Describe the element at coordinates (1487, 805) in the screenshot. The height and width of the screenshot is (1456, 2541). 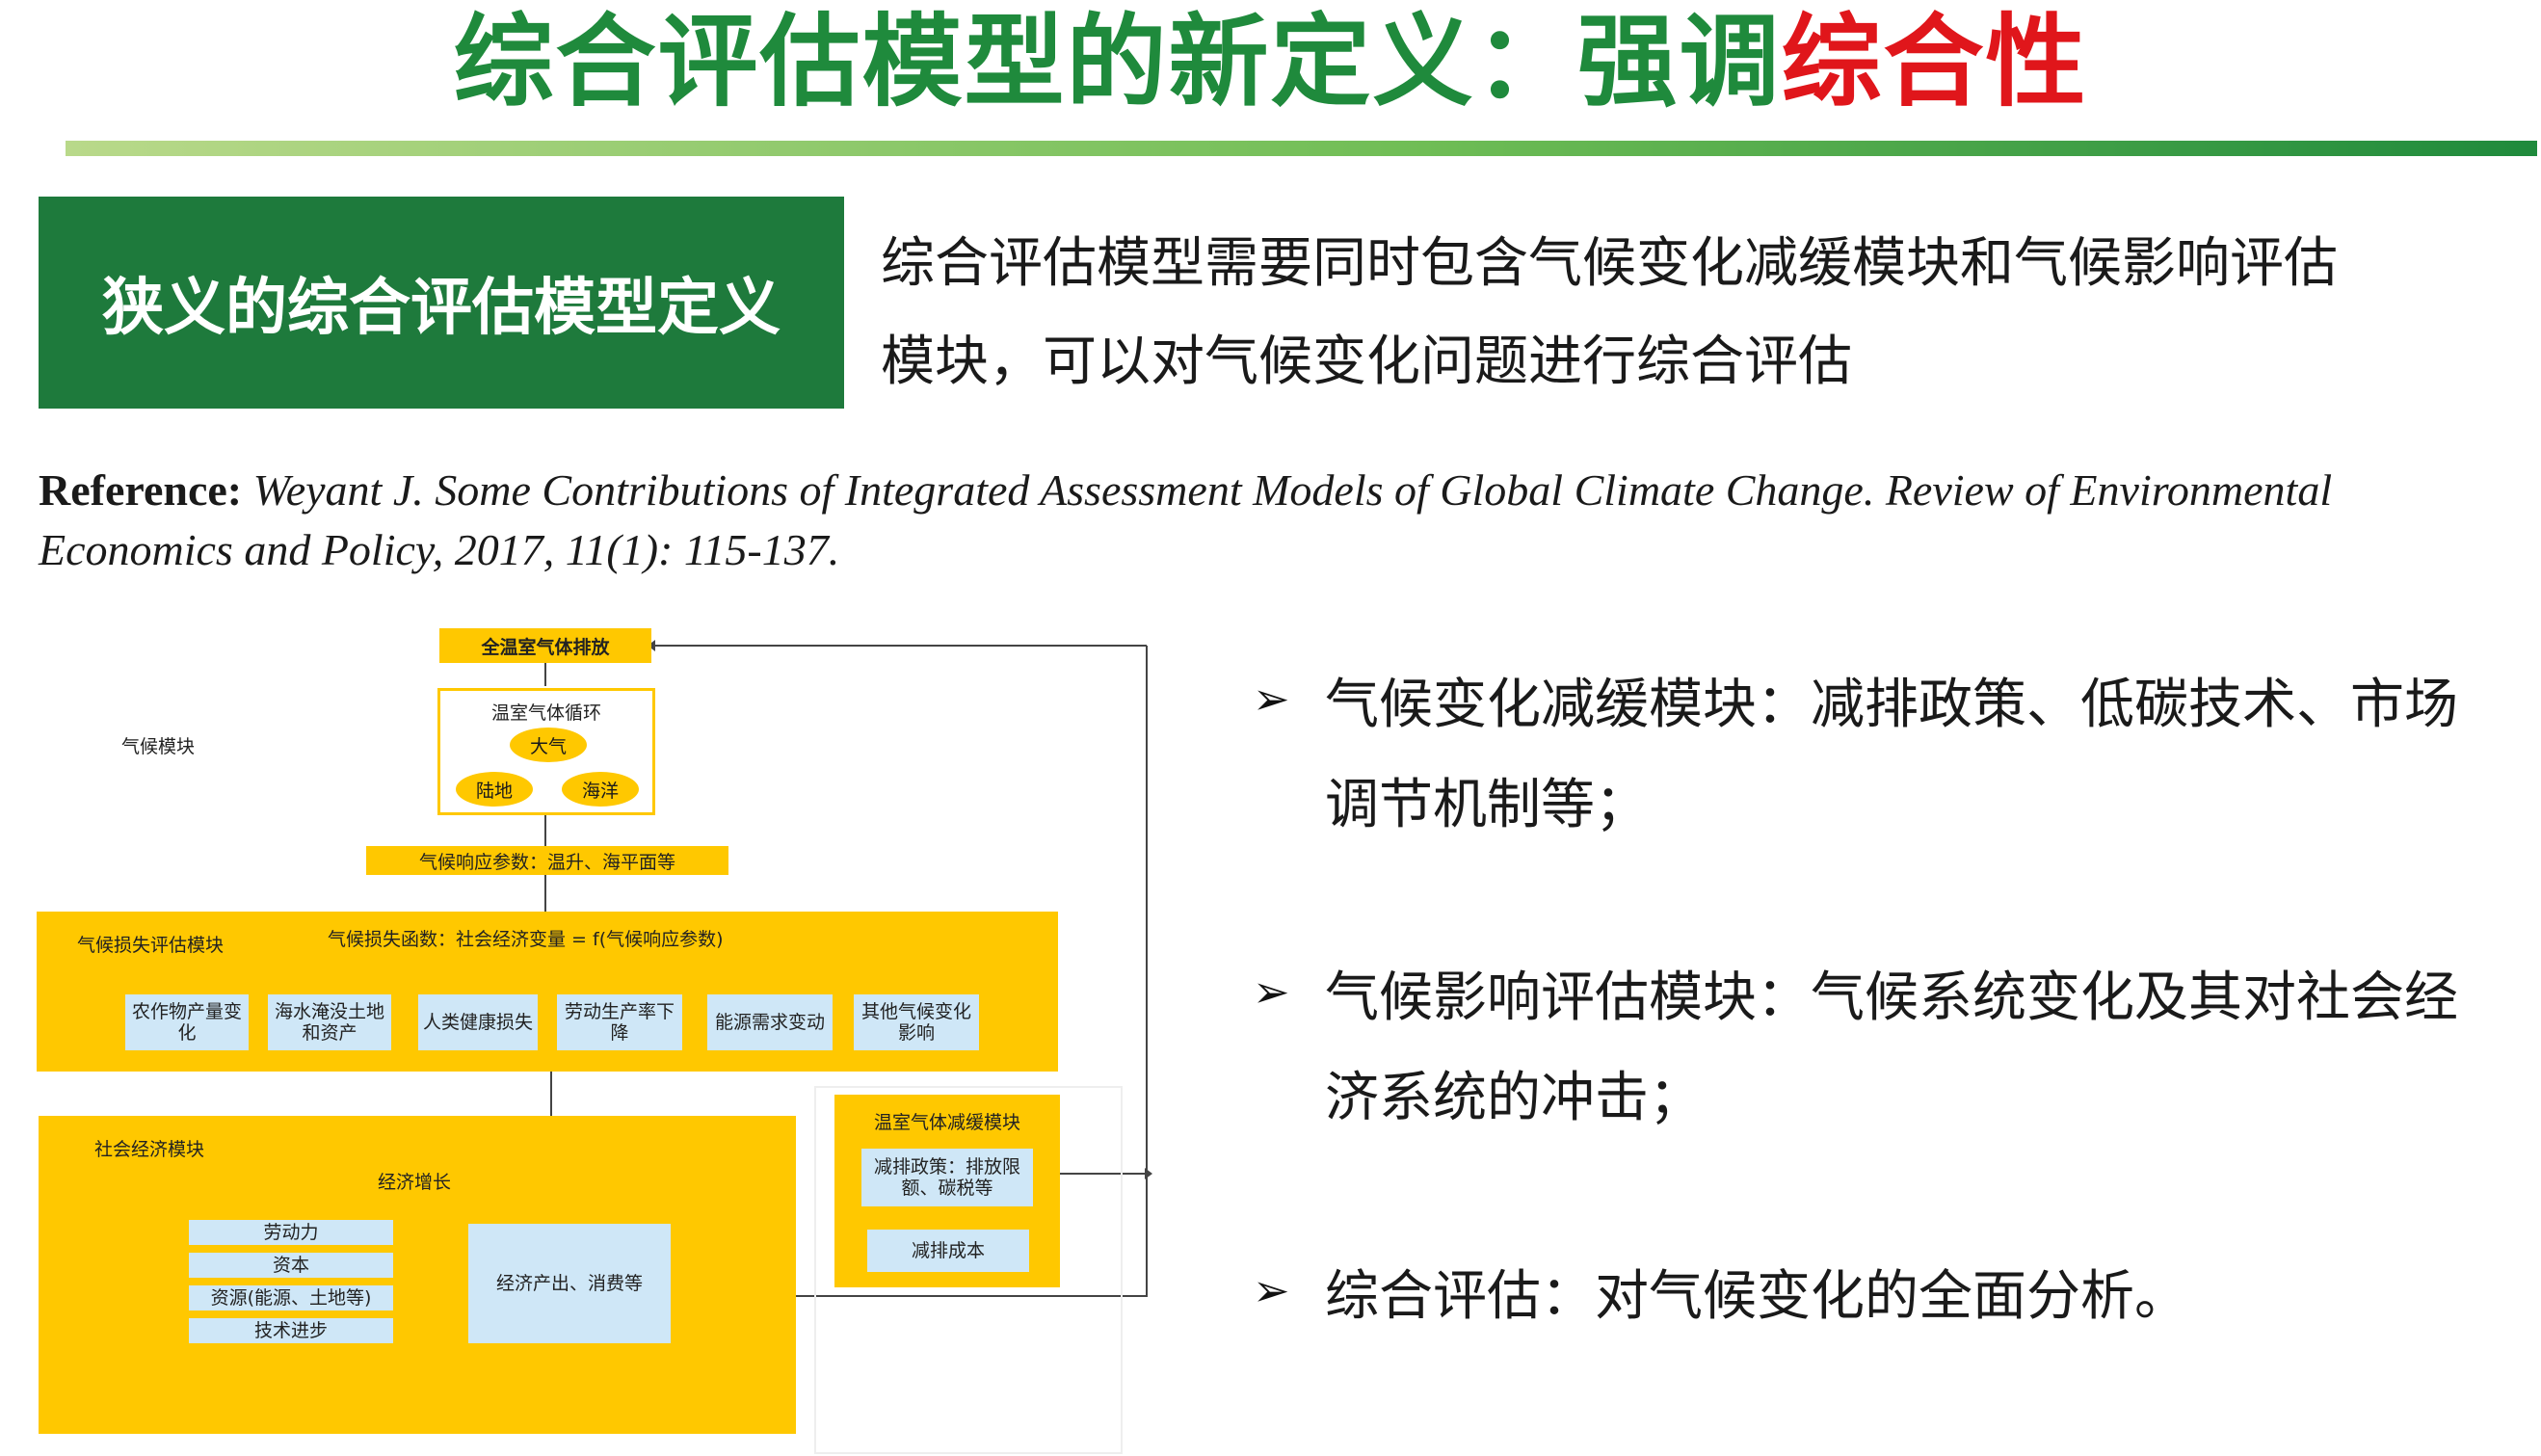
I see `bullet-1-line-2: 调节机制等；` at that location.